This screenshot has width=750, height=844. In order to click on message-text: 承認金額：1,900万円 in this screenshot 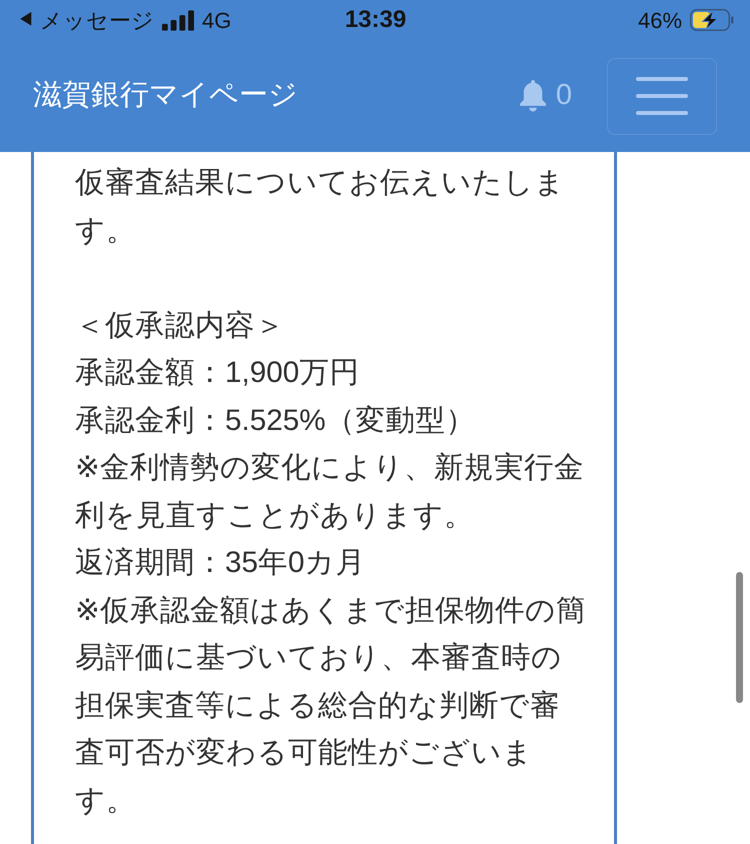, I will do `click(217, 373)`.